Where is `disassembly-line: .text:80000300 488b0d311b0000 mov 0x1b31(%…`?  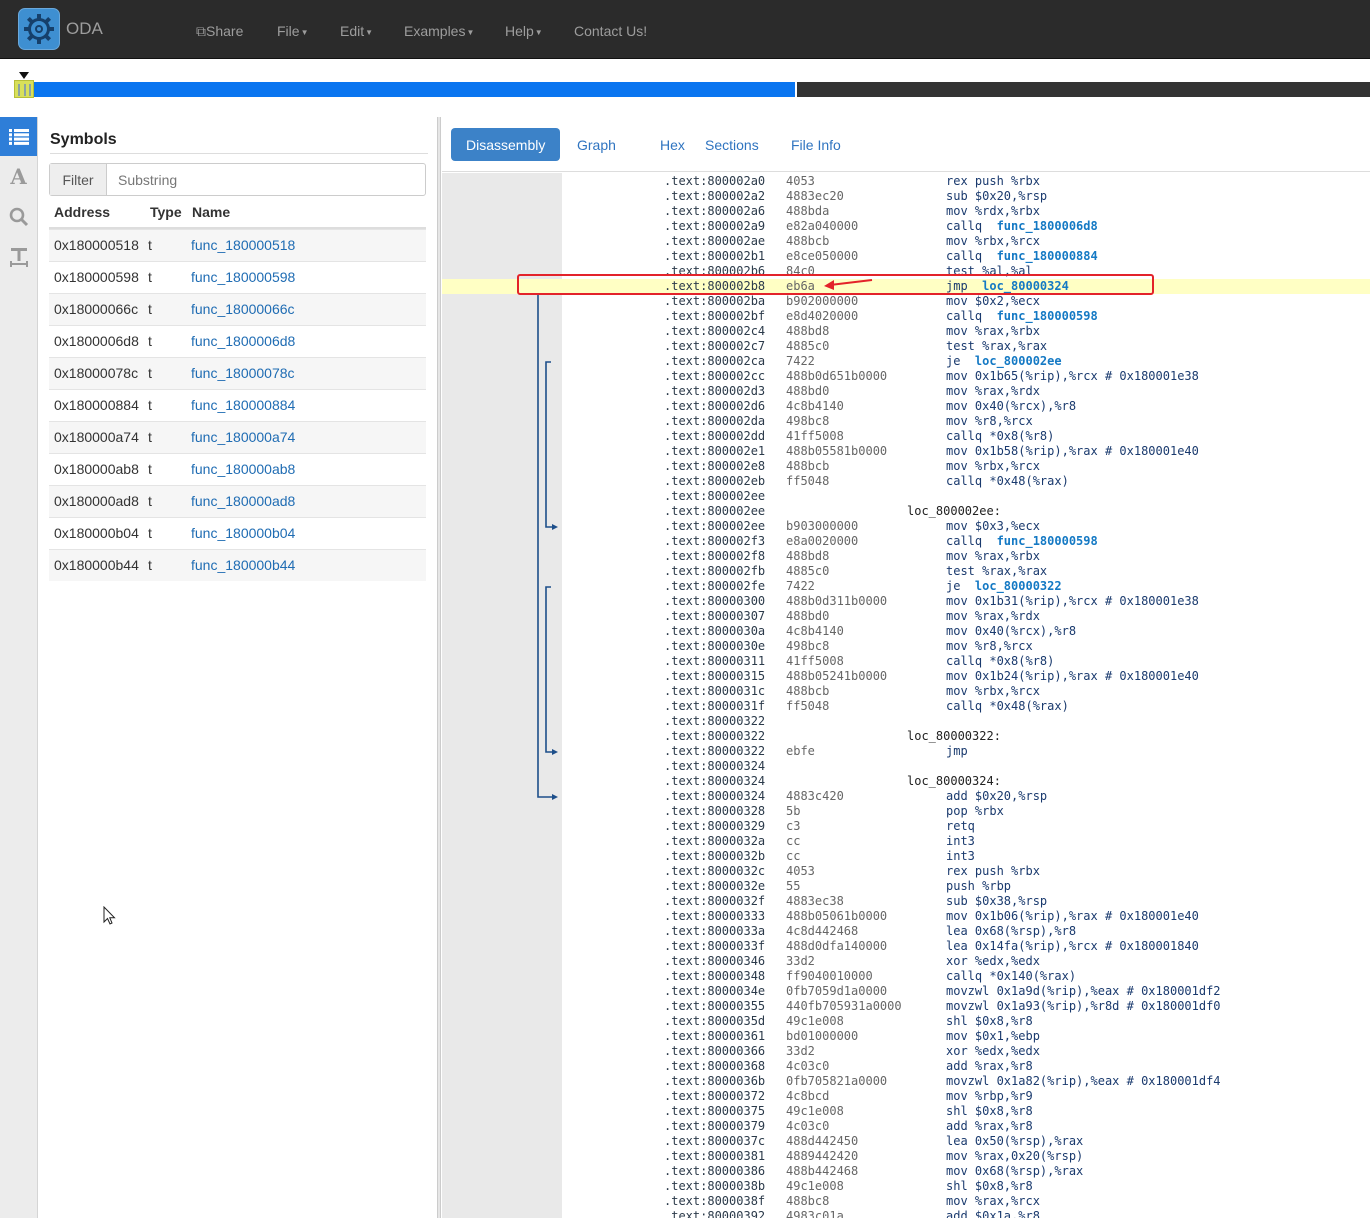 disassembly-line: .text:80000300 488b0d311b0000 mov 0x1b31(%… is located at coordinates (906, 601).